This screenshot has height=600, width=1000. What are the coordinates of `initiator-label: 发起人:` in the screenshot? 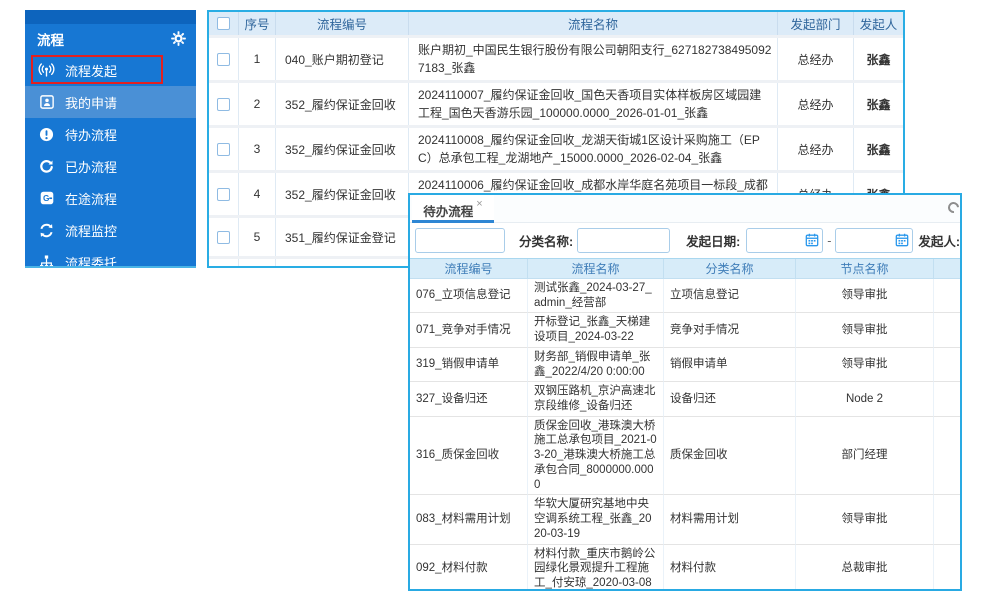 It's located at (939, 242).